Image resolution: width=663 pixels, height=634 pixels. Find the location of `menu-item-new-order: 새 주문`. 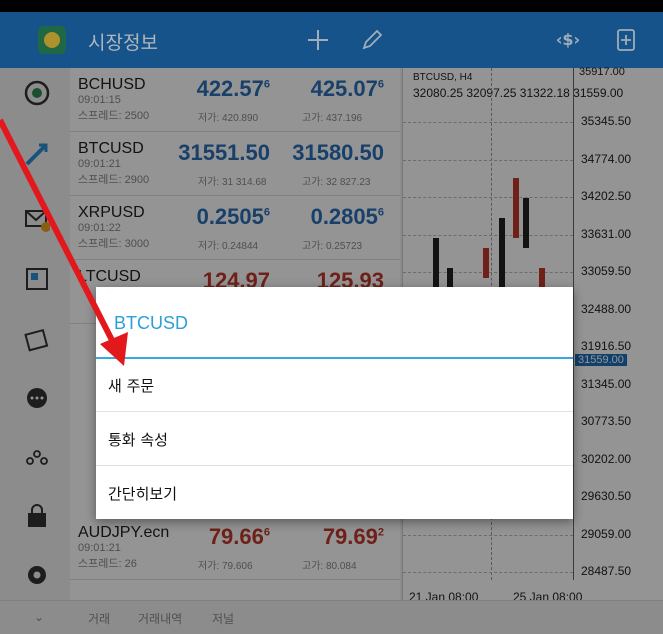

menu-item-new-order: 새 주문 is located at coordinates (334, 385).